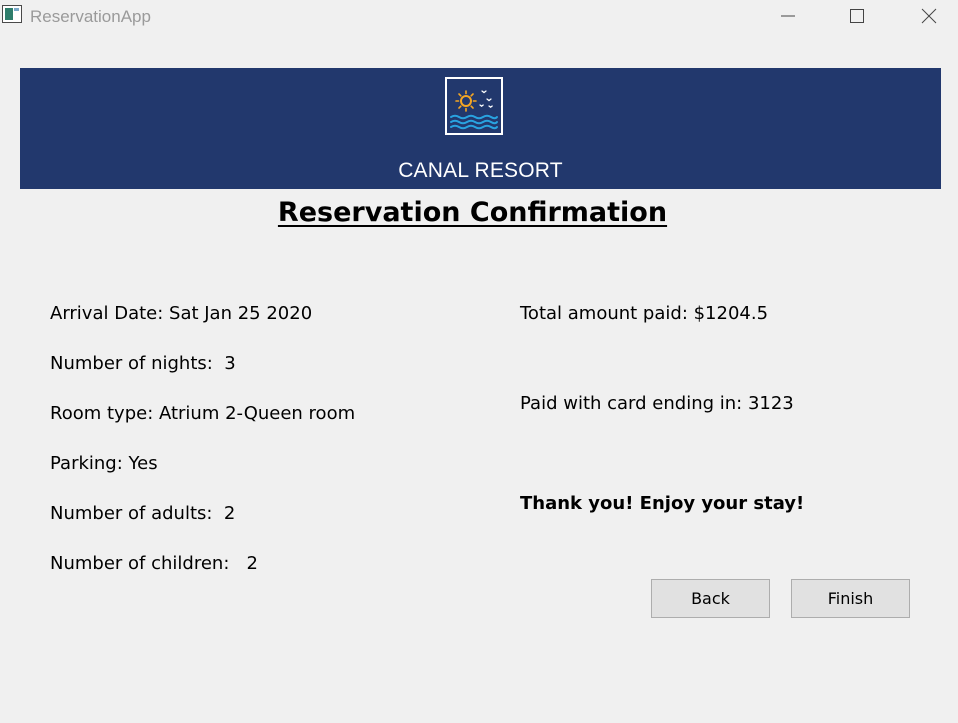  I want to click on arrival-date-label: Arrival Date: Sat Jan 25 2020, so click(181, 313).